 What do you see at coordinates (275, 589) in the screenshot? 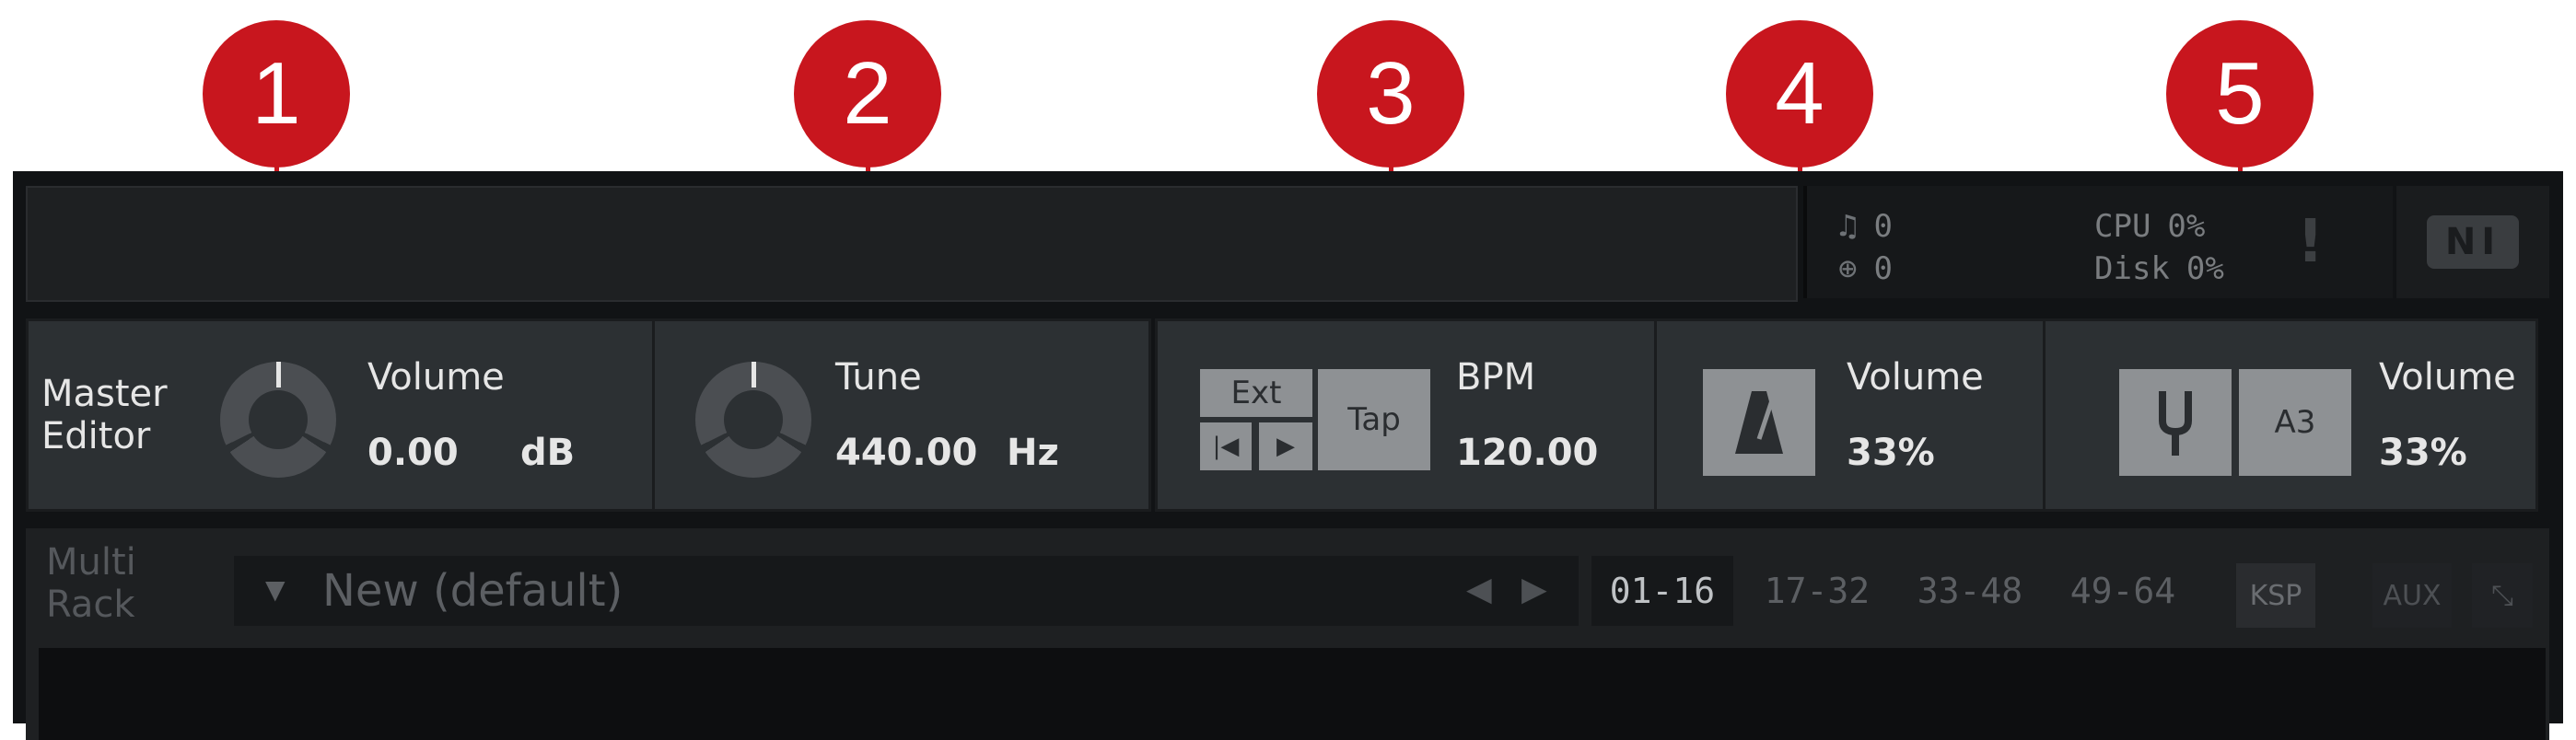
I see `dropdown-arrow-icon: ▼` at bounding box center [275, 589].